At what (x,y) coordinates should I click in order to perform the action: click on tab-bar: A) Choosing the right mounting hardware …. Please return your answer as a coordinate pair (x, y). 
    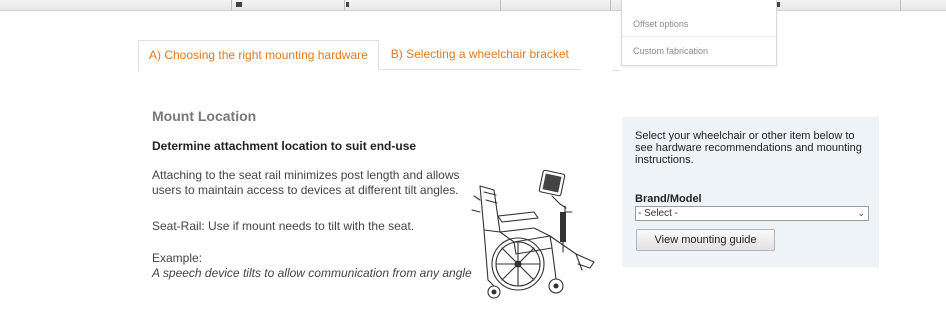
    Looking at the image, I should click on (359, 55).